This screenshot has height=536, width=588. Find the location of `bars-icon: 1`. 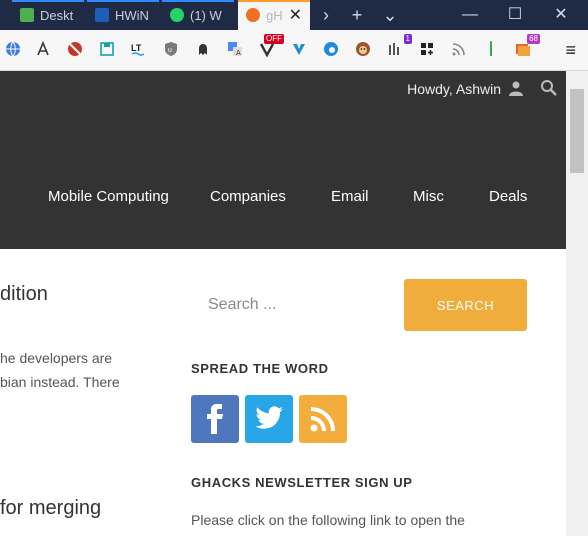

bars-icon: 1 is located at coordinates (399, 46).